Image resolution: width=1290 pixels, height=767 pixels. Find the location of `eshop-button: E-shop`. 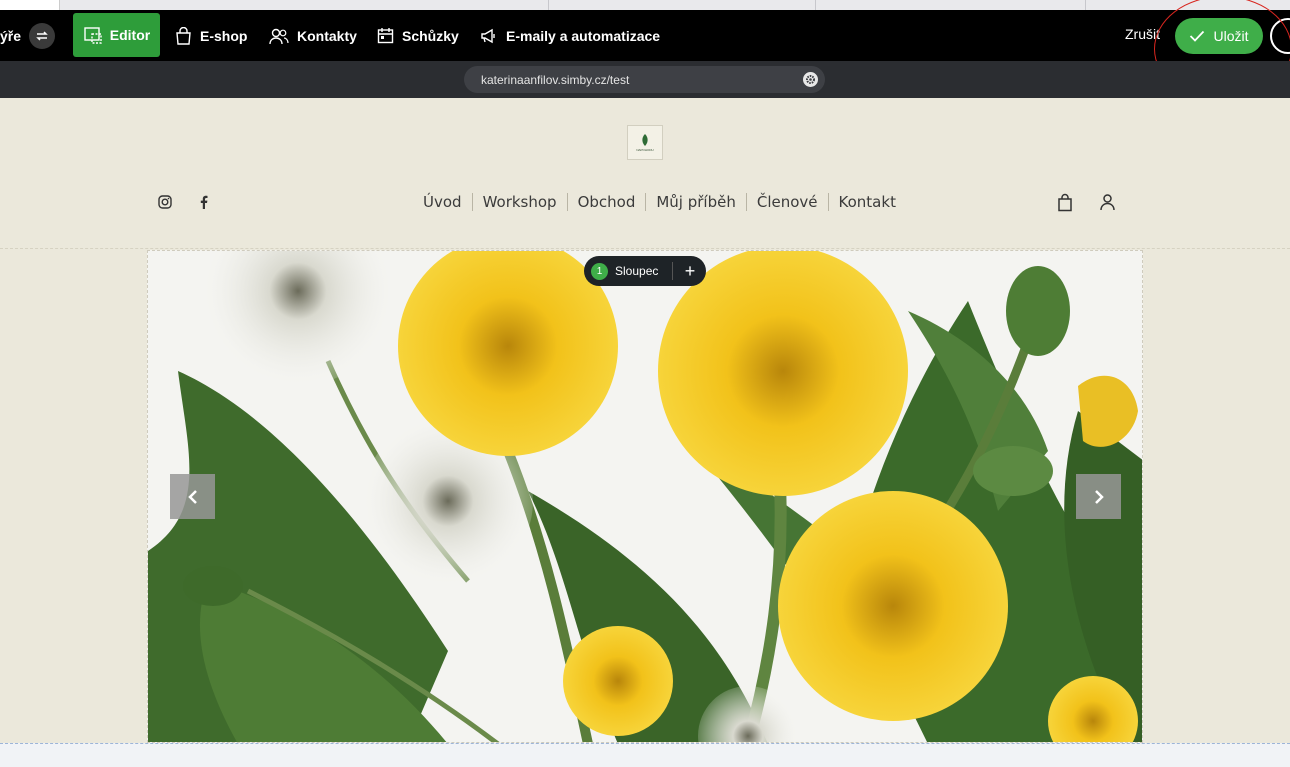

eshop-button: E-shop is located at coordinates (211, 35).